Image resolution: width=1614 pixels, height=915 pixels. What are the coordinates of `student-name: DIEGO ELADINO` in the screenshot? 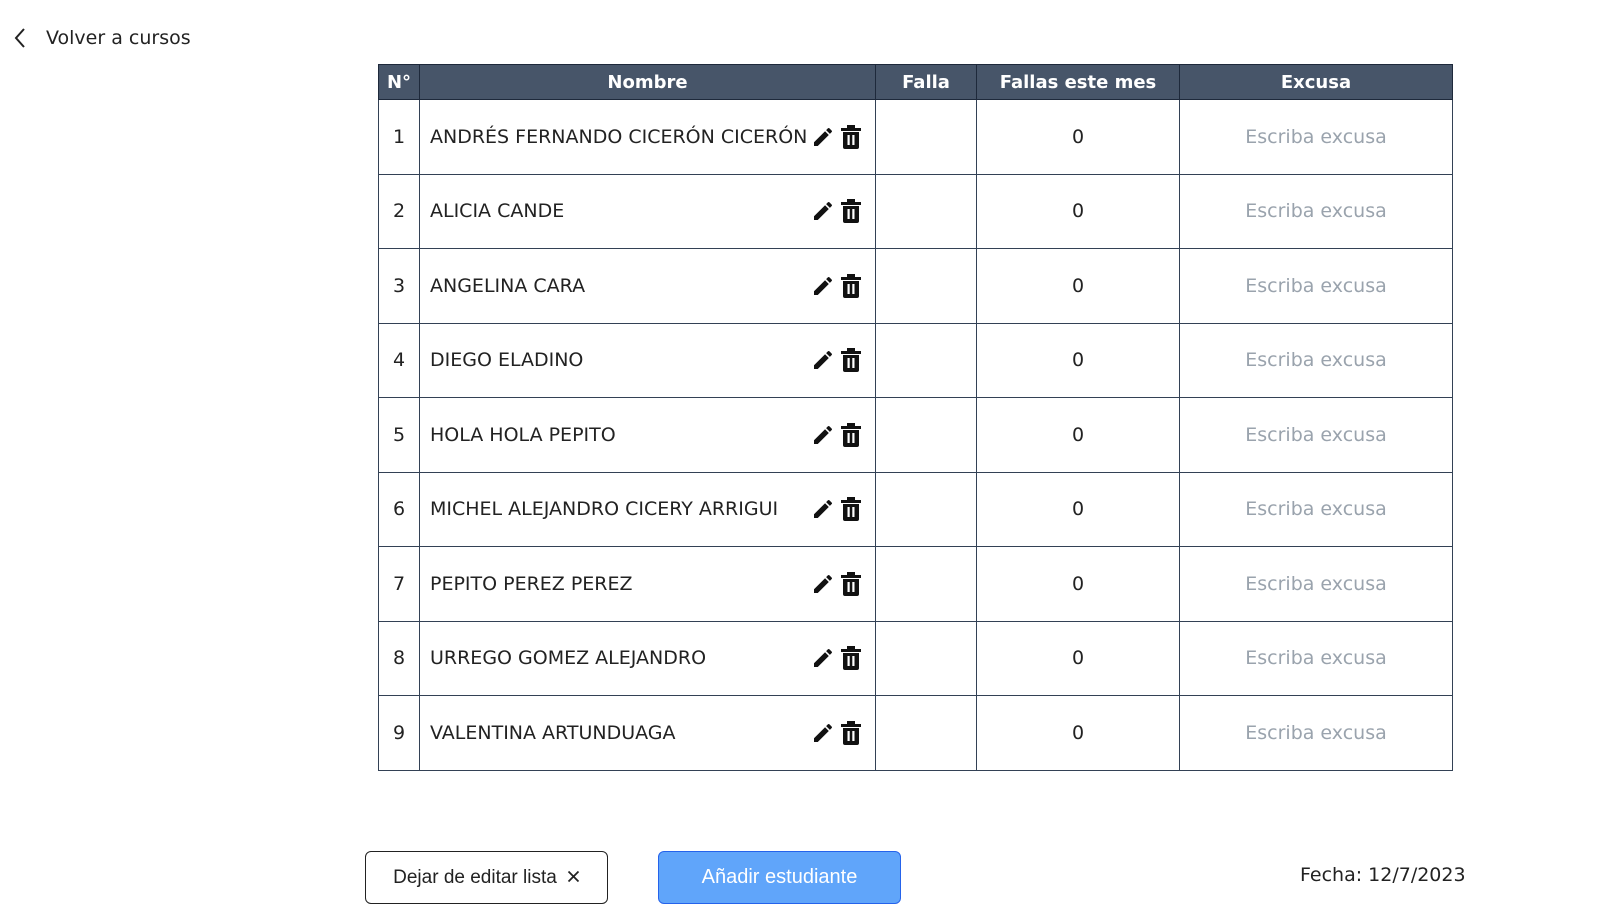 It's located at (507, 360).